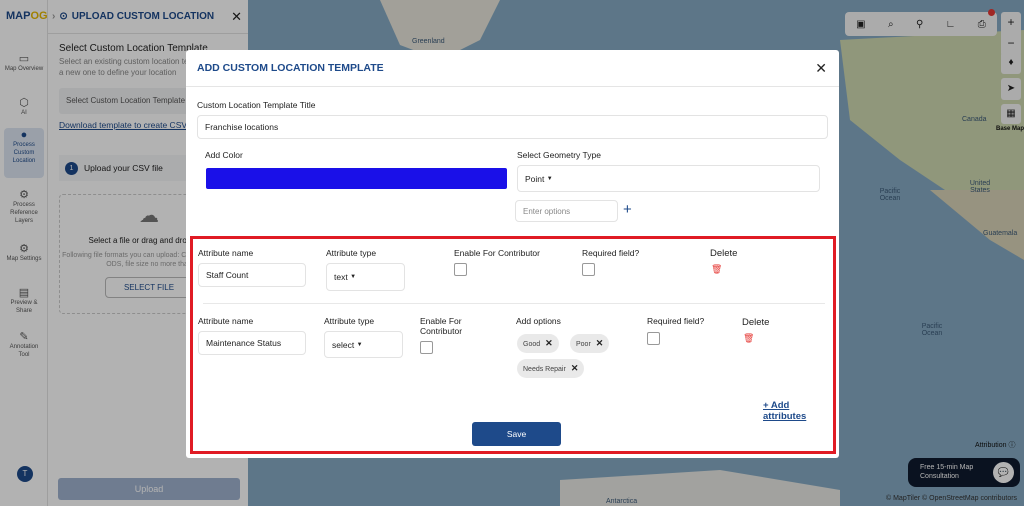 Image resolution: width=1024 pixels, height=506 pixels. What do you see at coordinates (538, 321) in the screenshot?
I see `add-options-label: Add options` at bounding box center [538, 321].